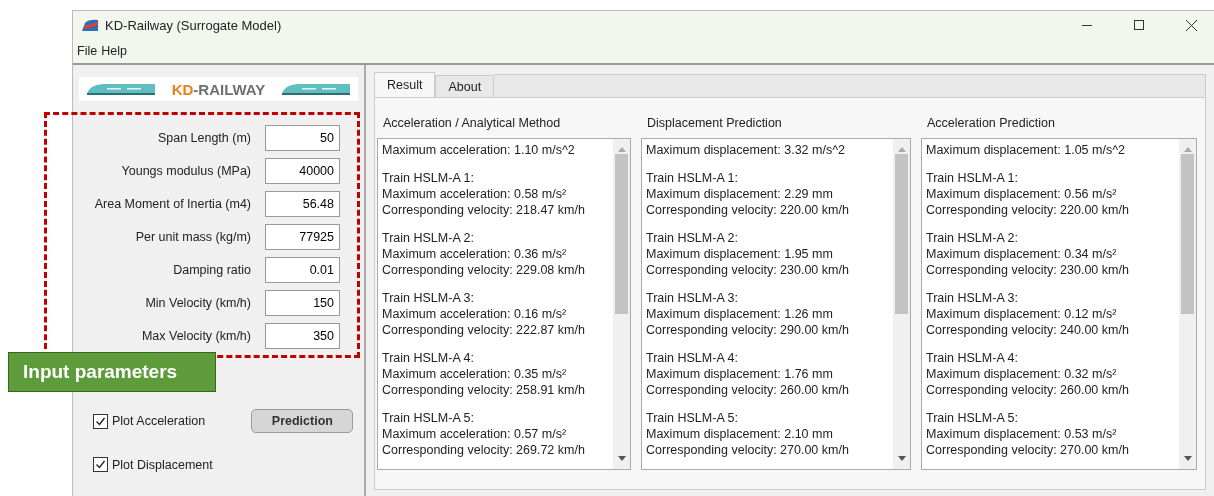  I want to click on result-line: Maximum displacement: 0.56 m/s², so click(1022, 194).